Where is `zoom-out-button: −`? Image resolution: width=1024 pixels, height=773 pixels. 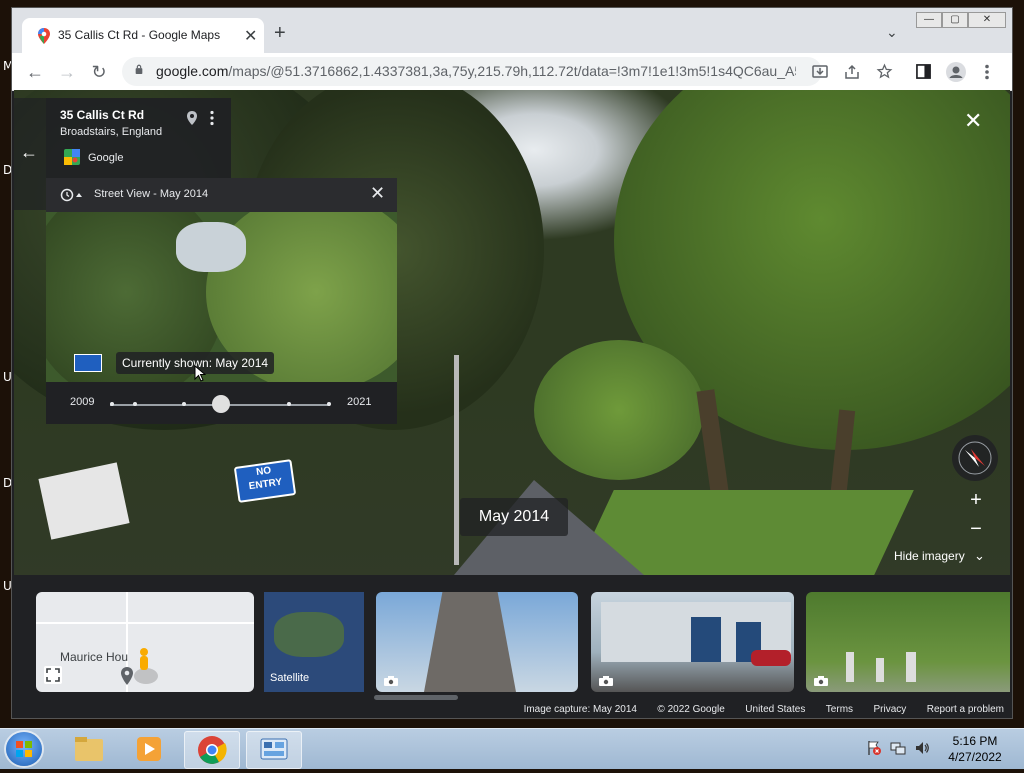 zoom-out-button: − is located at coordinates (976, 529).